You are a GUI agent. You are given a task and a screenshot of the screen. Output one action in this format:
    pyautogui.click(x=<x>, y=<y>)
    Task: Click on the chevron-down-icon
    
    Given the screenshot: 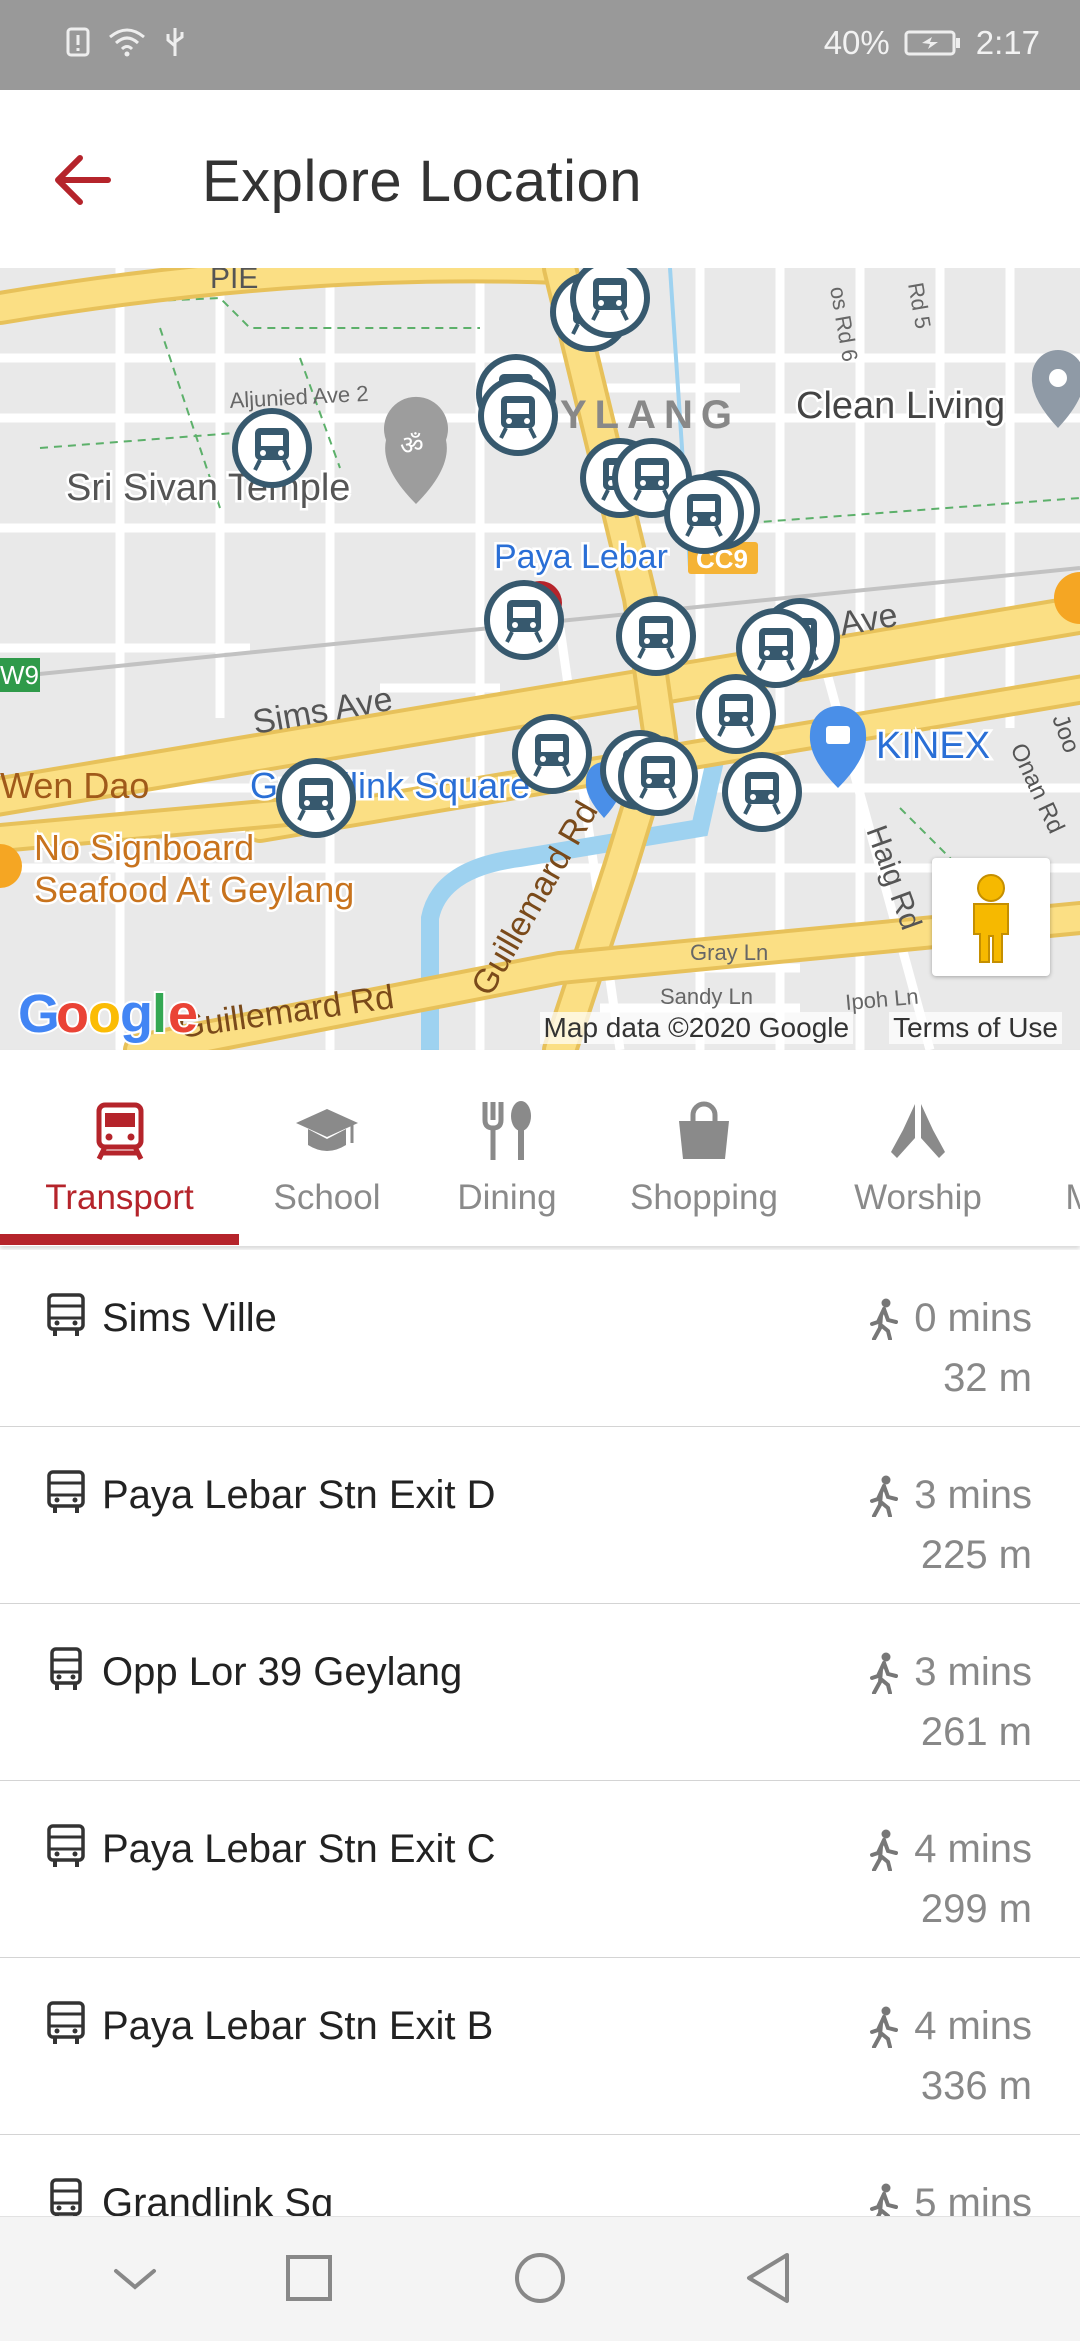 What is the action you would take?
    pyautogui.click(x=135, y=2279)
    